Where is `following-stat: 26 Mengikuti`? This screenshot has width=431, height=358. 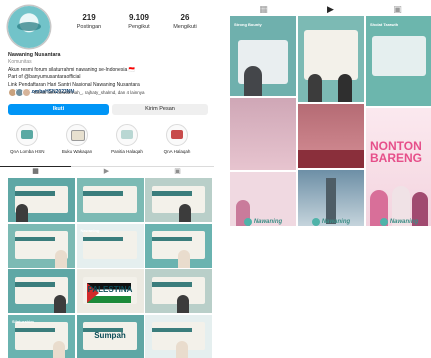
following-stat: 26 Mengikuti is located at coordinates (185, 21).